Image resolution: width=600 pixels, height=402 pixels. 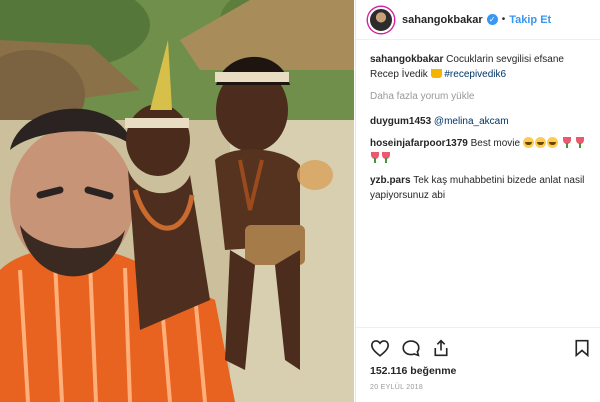 What do you see at coordinates (582, 348) in the screenshot?
I see `bookmark-icon` at bounding box center [582, 348].